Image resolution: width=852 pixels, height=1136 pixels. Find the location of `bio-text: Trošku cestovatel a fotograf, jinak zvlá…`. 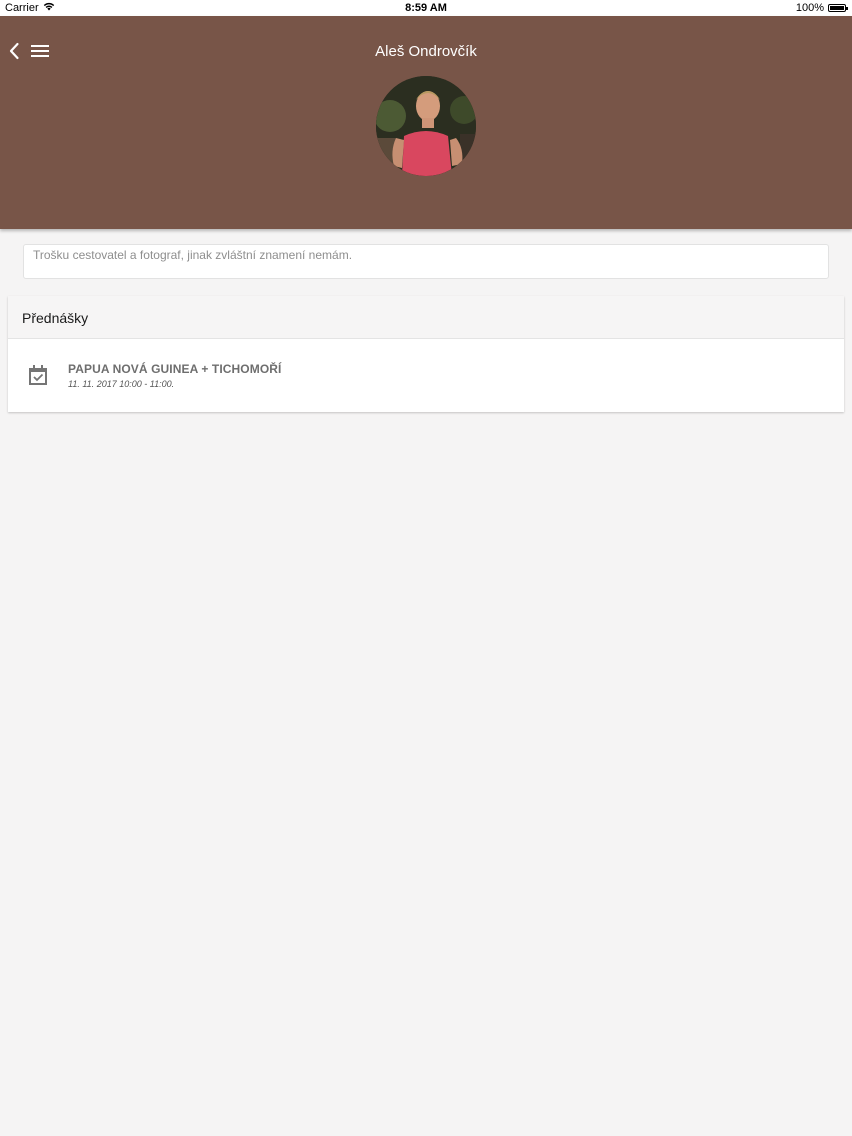

bio-text: Trošku cestovatel a fotograf, jinak zvlá… is located at coordinates (193, 255).